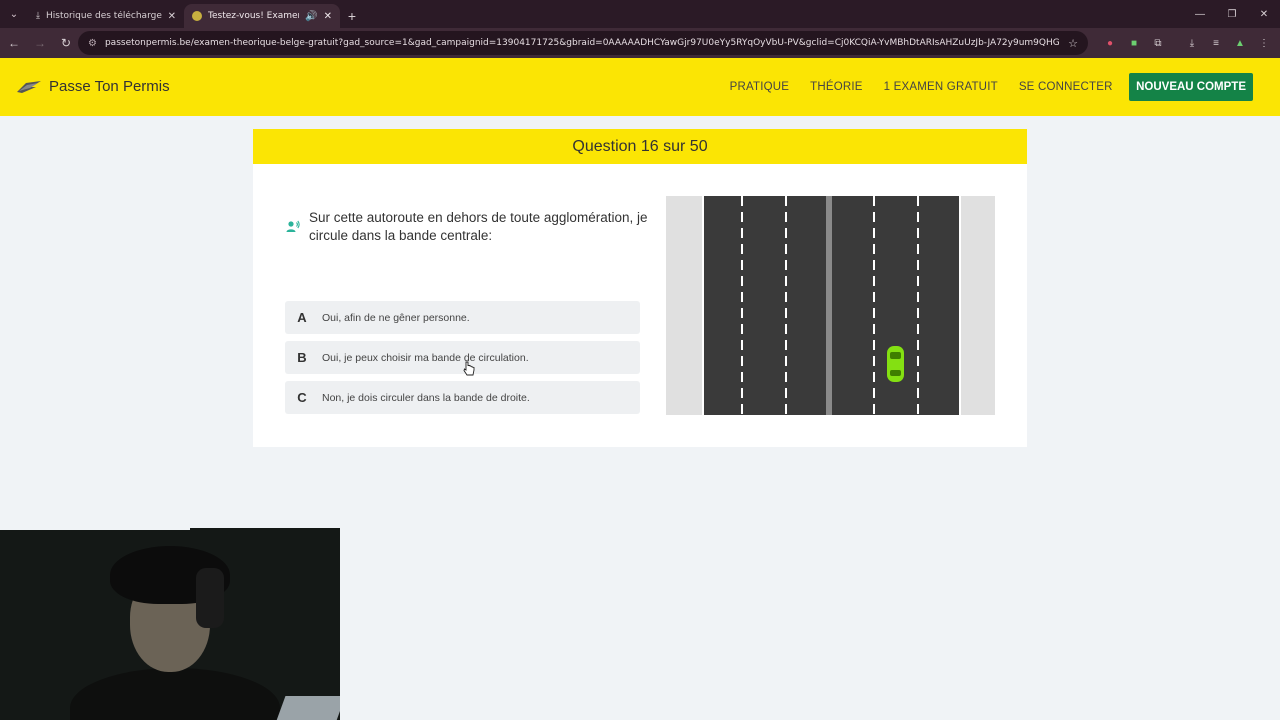  What do you see at coordinates (302, 317) in the screenshot?
I see `option-letter: A` at bounding box center [302, 317].